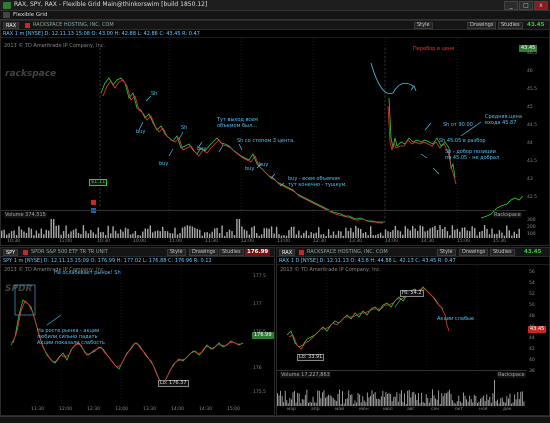 The width and height of the screenshot is (550, 423). What do you see at coordinates (315, 409) in the screenshot?
I see `time-tick: апр` at bounding box center [315, 409].